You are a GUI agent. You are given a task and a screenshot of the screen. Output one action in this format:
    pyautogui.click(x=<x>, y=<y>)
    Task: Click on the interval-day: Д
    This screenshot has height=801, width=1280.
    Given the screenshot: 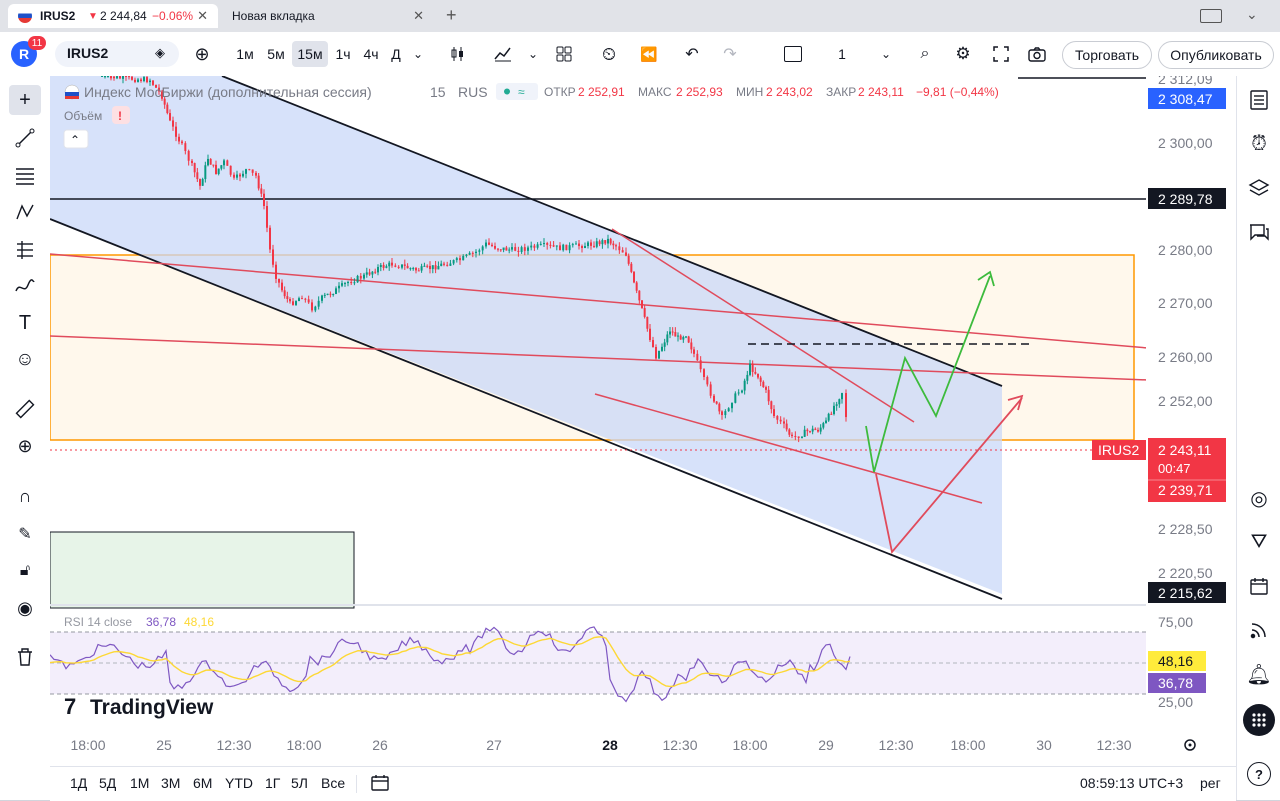 What is the action you would take?
    pyautogui.click(x=396, y=54)
    